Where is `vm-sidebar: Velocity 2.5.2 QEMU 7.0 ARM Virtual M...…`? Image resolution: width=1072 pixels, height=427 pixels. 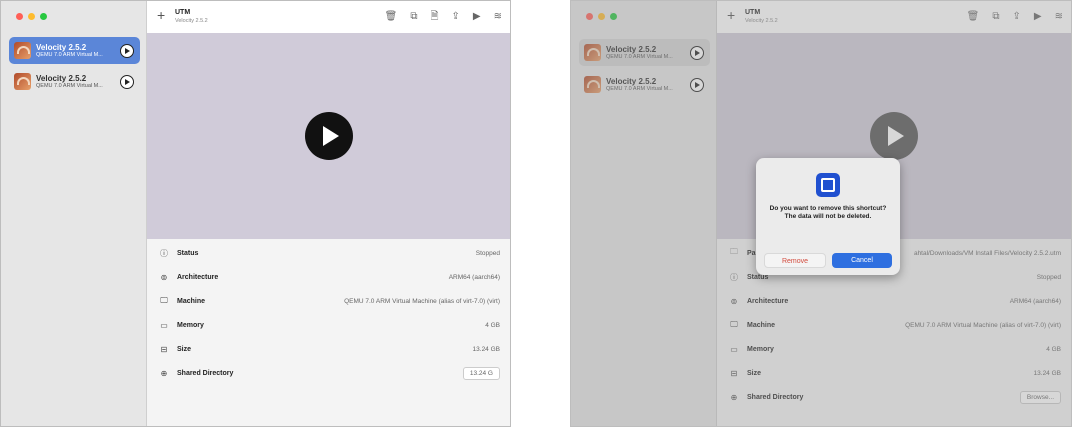 vm-sidebar: Velocity 2.5.2 QEMU 7.0 ARM Virtual M...… is located at coordinates (74, 213).